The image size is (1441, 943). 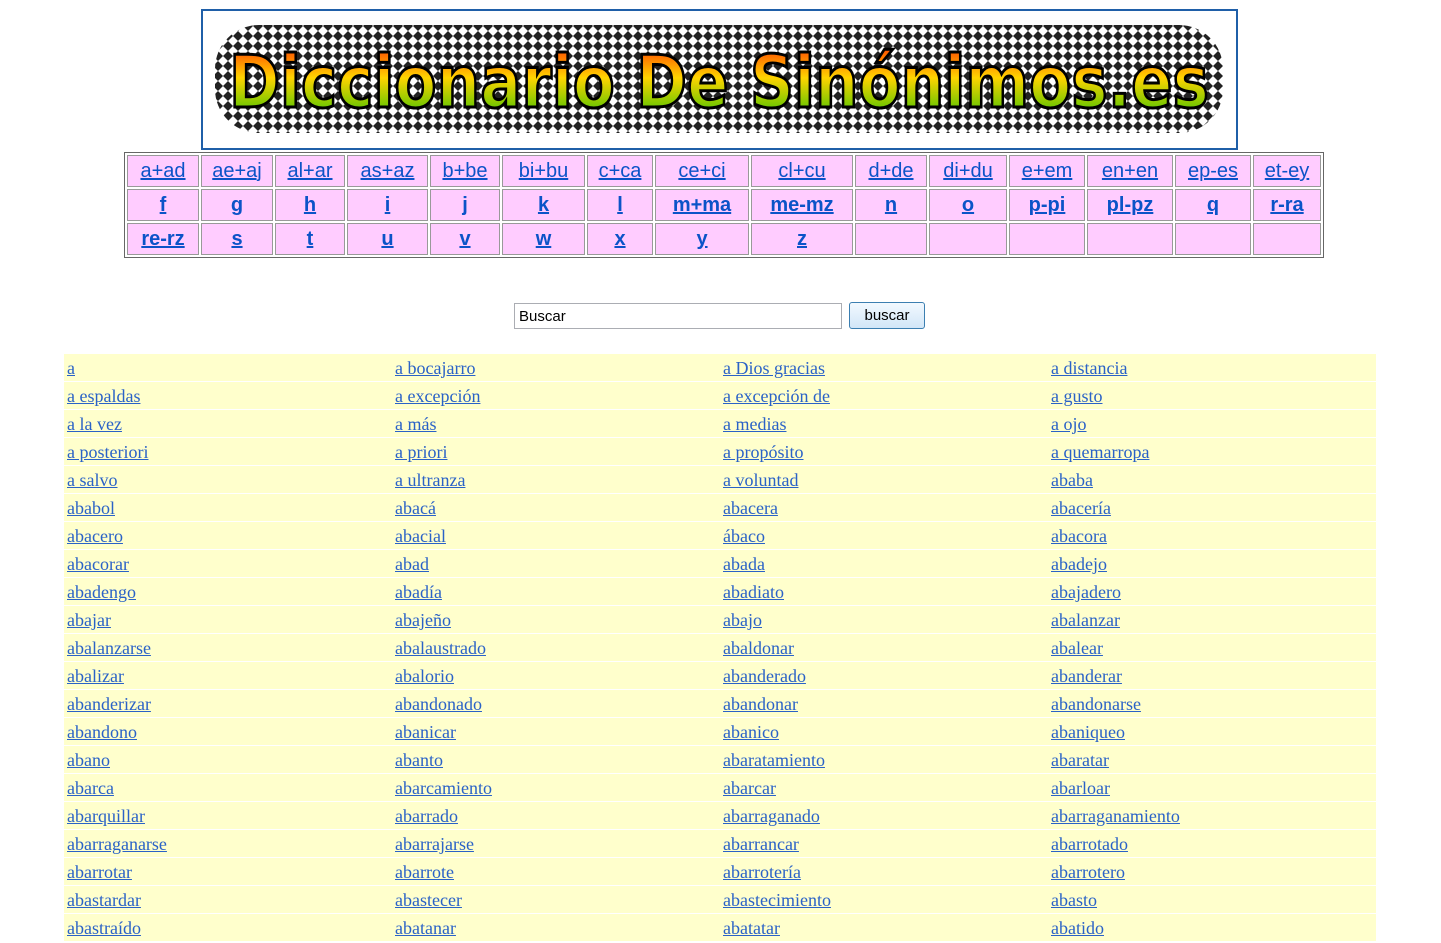 What do you see at coordinates (802, 171) in the screenshot?
I see `nav-link: cl+cu` at bounding box center [802, 171].